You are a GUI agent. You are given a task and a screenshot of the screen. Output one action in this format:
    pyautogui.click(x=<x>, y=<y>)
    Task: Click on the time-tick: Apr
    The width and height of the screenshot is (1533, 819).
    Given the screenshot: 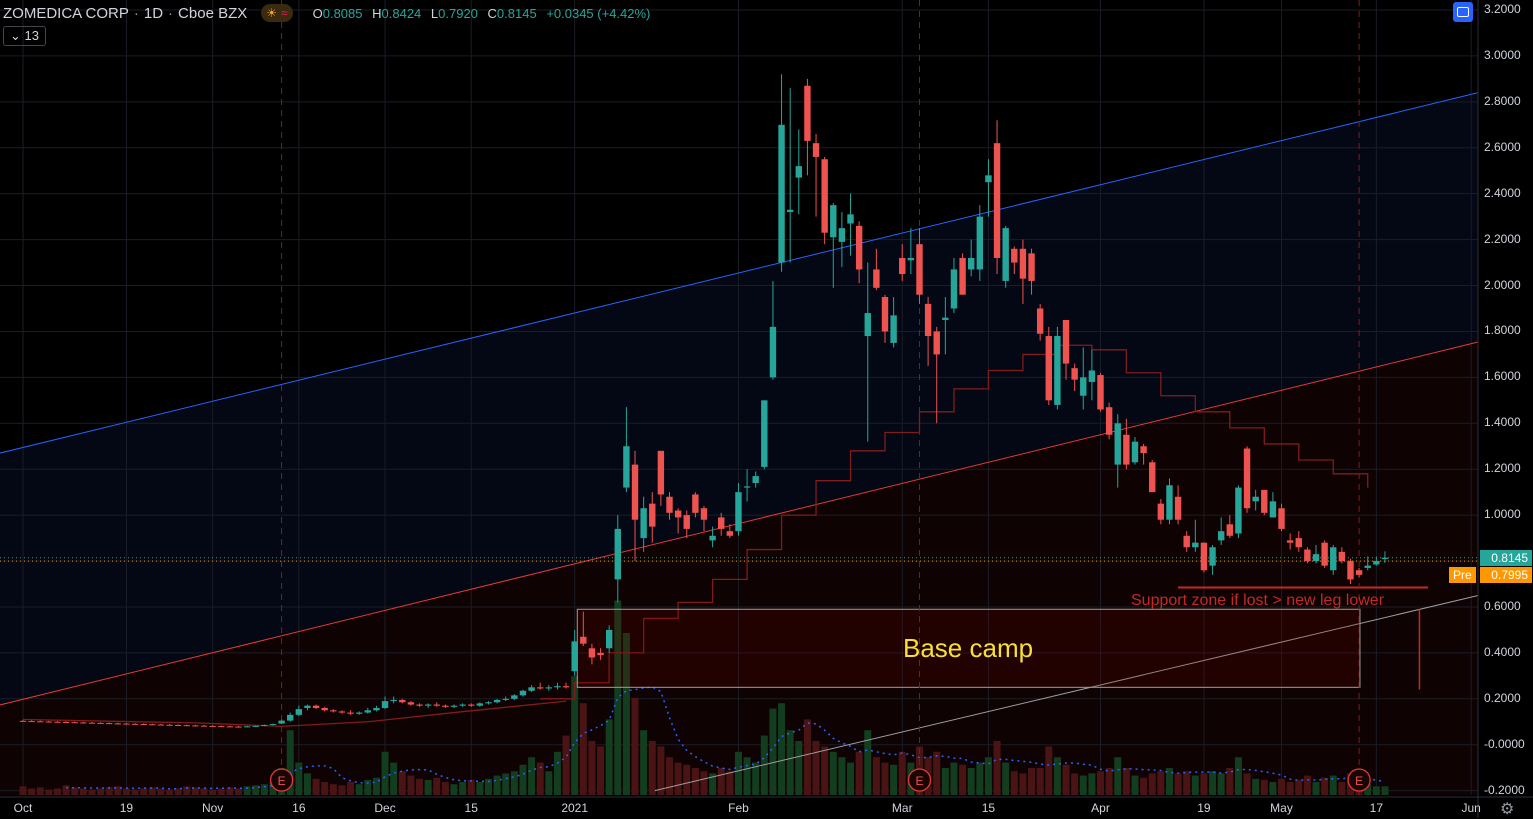 What is the action you would take?
    pyautogui.click(x=1100, y=808)
    